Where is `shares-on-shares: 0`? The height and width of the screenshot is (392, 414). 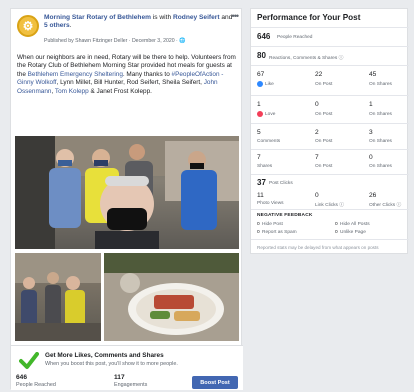 shares-on-shares: 0 is located at coordinates (371, 157).